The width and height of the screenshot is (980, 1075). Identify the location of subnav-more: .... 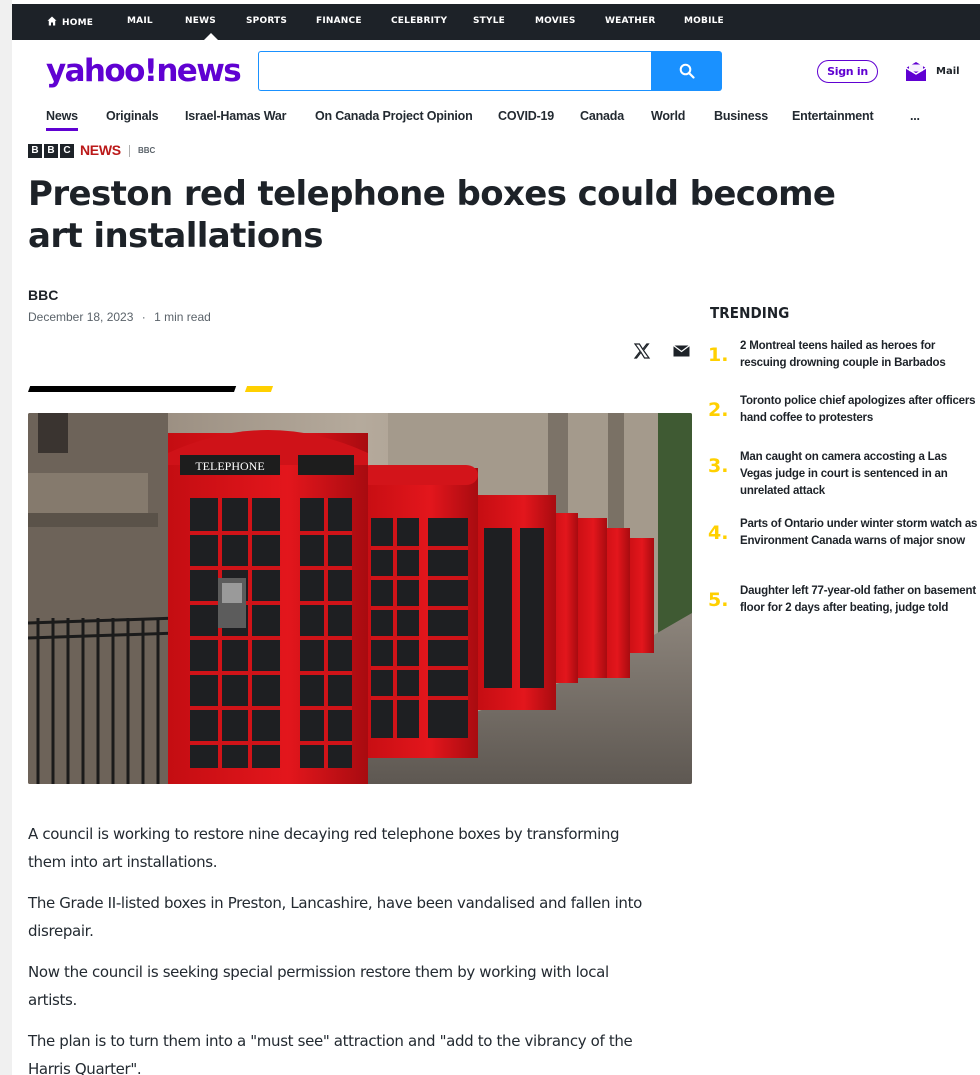
(915, 116).